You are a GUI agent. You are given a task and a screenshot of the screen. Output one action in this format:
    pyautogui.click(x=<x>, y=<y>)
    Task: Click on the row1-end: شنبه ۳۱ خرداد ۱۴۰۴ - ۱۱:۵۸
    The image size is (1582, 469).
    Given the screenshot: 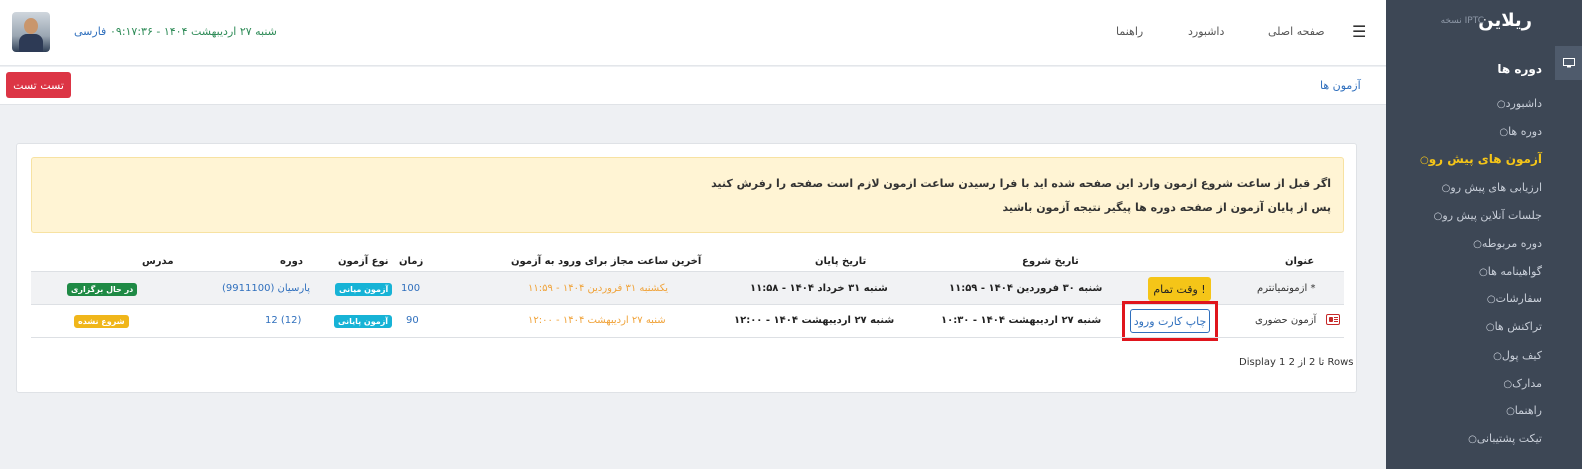 What is the action you would take?
    pyautogui.click(x=819, y=288)
    